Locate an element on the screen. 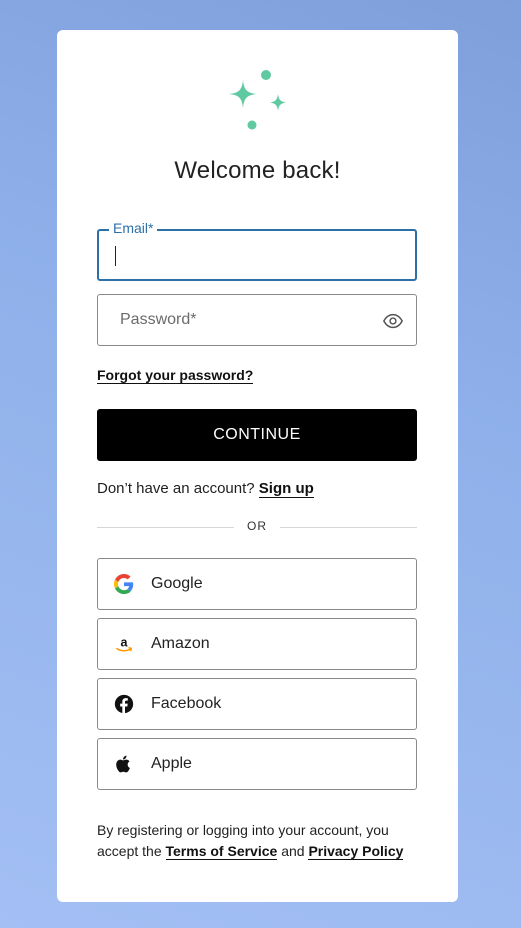 The height and width of the screenshot is (928, 521). facebook-login-label: Facebook is located at coordinates (186, 703).